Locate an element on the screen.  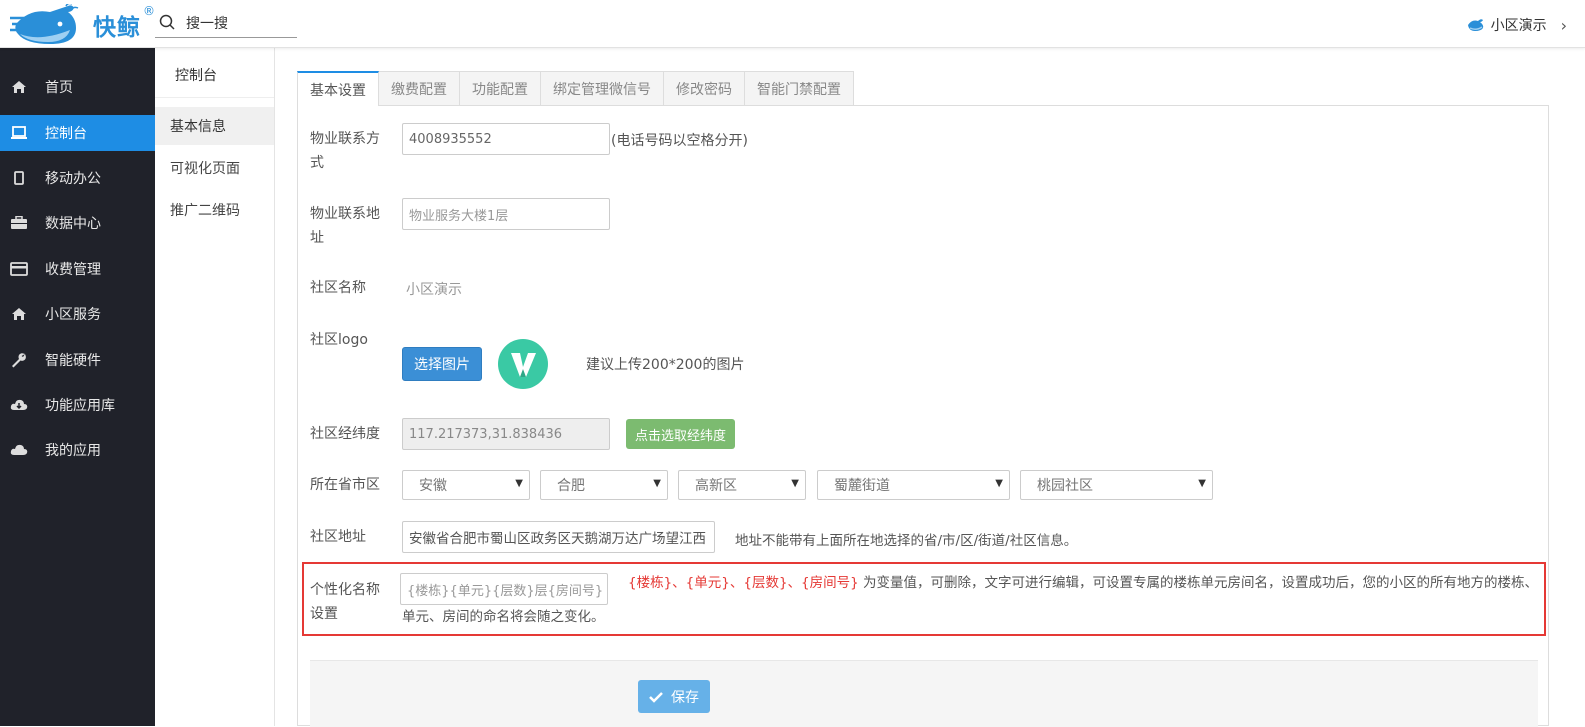
phone-label: 物业联系方式 is located at coordinates (345, 151).